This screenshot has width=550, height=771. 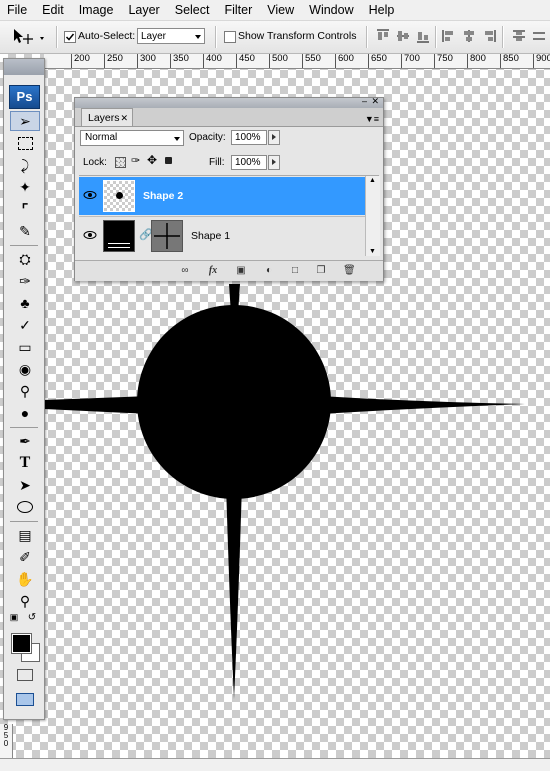 What do you see at coordinates (372, 251) in the screenshot?
I see `scroll-down-icon: ▼` at bounding box center [372, 251].